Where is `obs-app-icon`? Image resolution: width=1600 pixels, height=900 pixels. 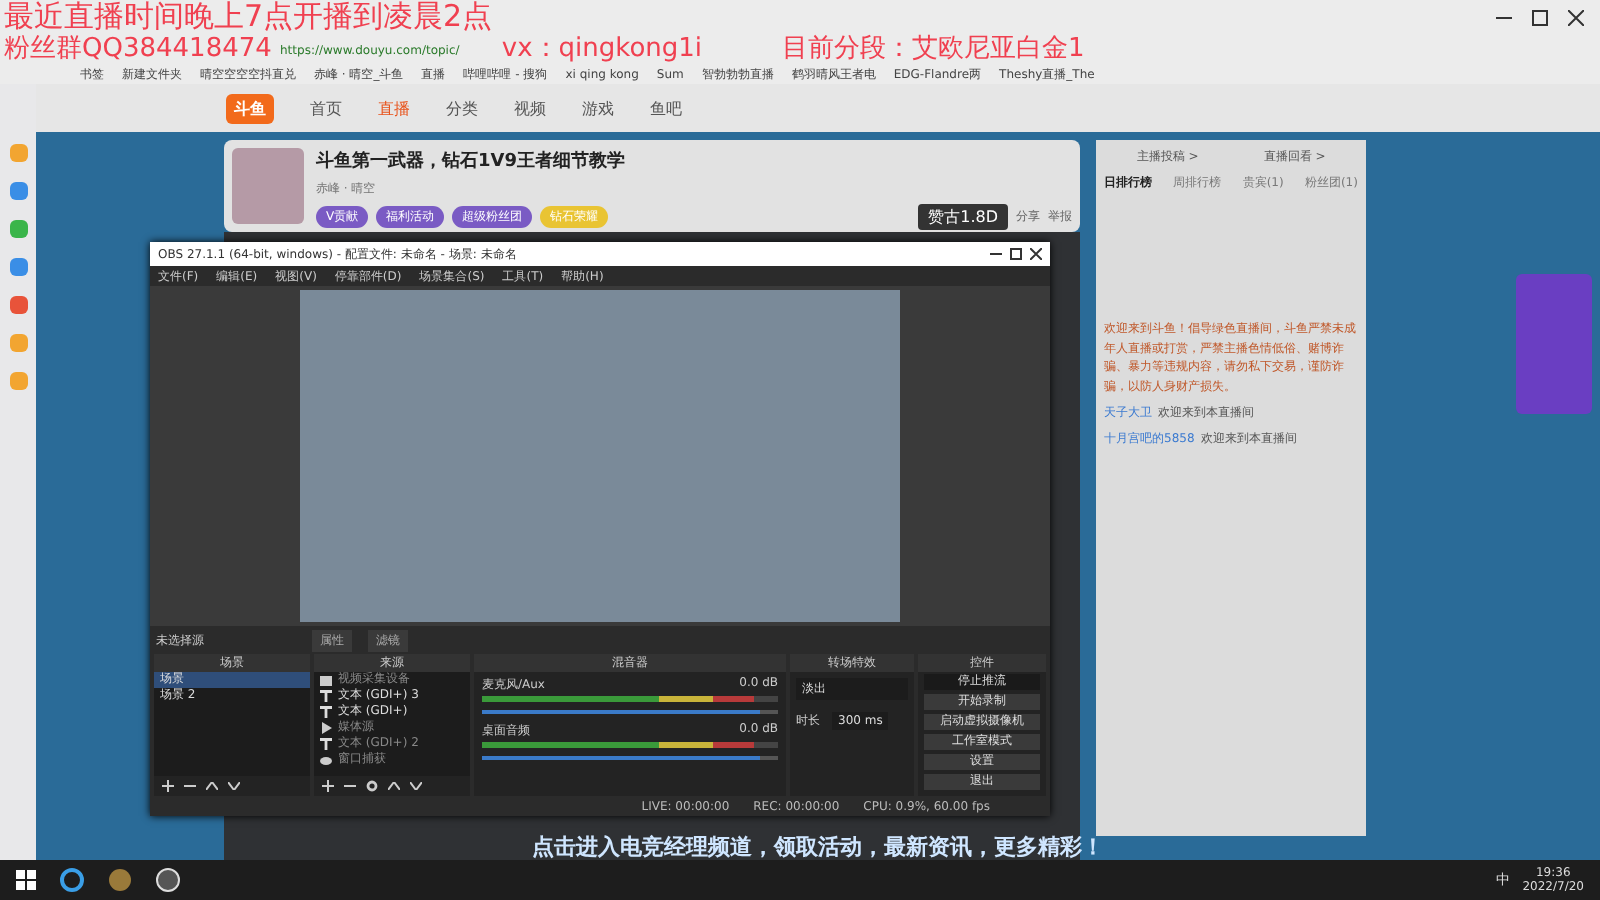 obs-app-icon is located at coordinates (168, 880).